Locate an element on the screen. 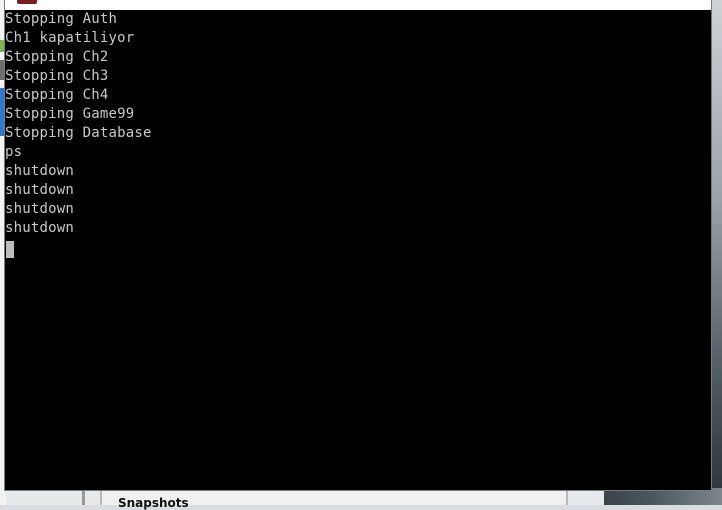  console-app-icon is located at coordinates (27, 2).